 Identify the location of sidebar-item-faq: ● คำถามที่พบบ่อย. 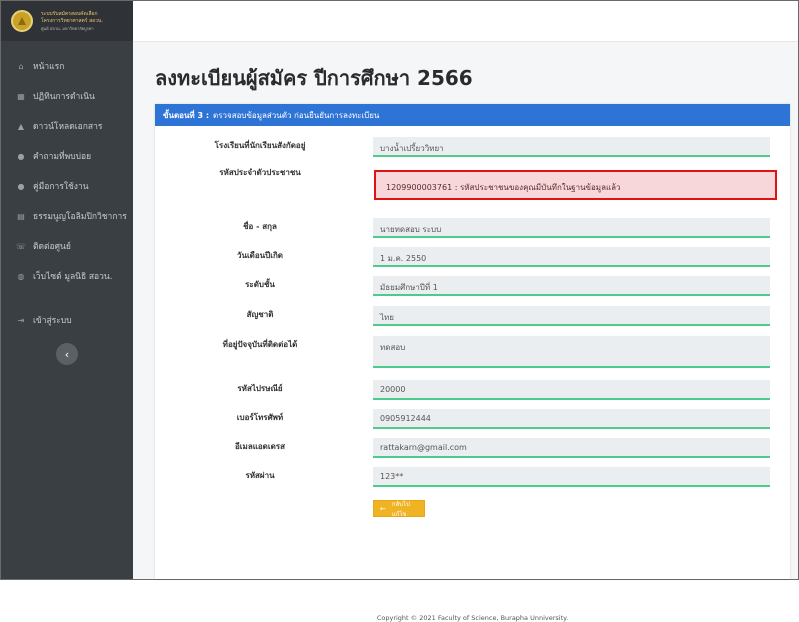
(67, 156).